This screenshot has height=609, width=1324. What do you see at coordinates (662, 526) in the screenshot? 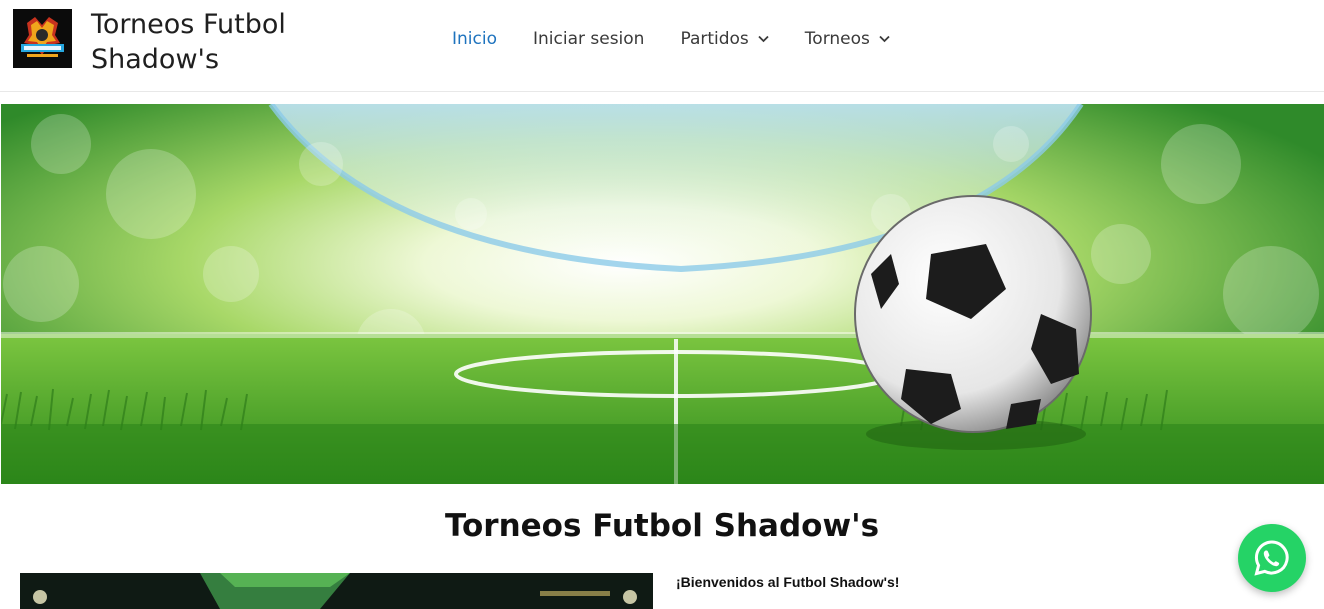
I see `page-title: Torneos Futbol Shadow's` at bounding box center [662, 526].